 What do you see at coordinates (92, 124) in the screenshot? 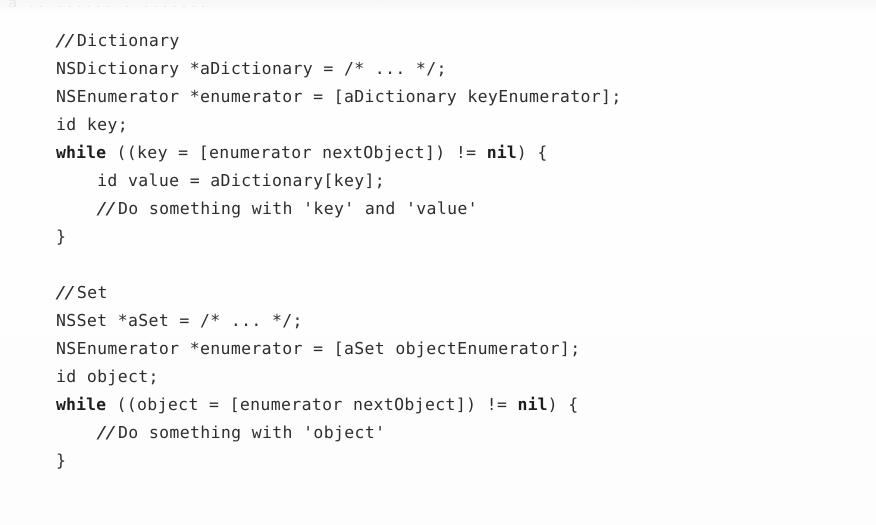
I see `code-text: id key;` at bounding box center [92, 124].